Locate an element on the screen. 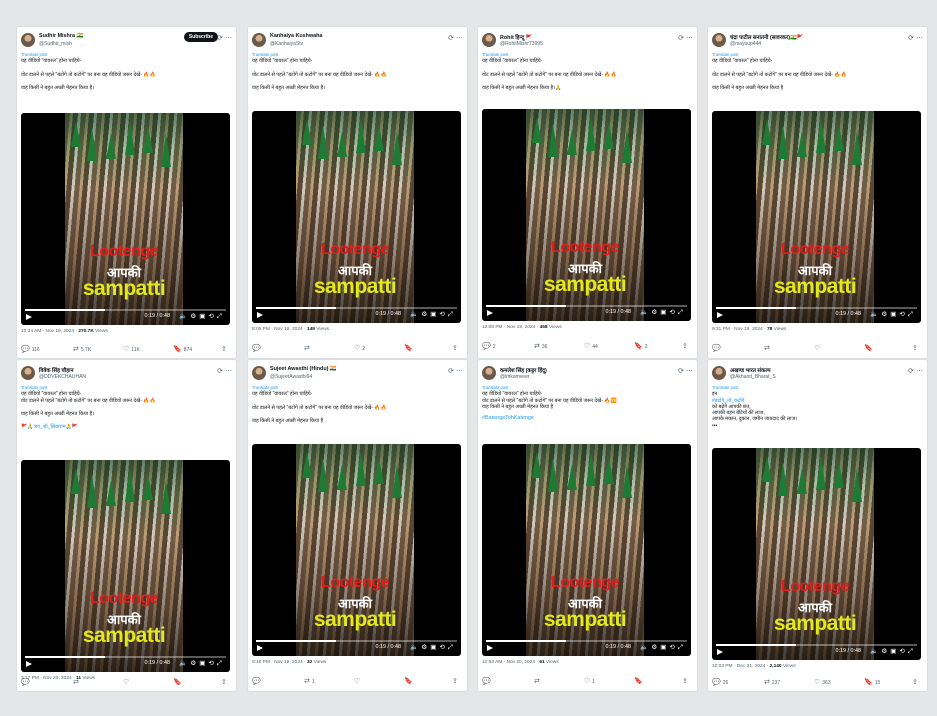  display-name: Rohit हिन्दू 🚩 is located at coordinates (516, 37).